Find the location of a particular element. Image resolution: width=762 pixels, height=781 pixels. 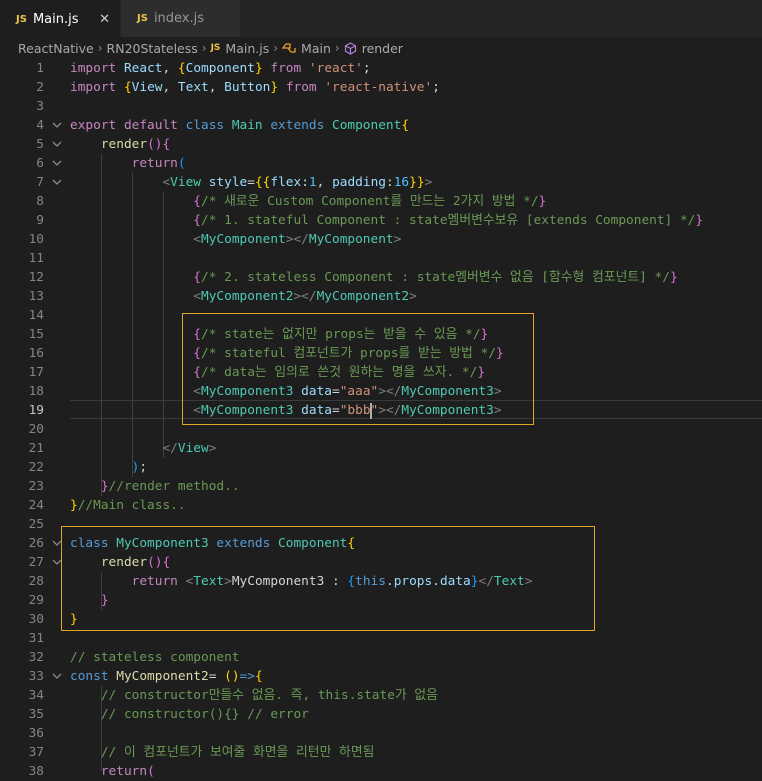

line-number: 4 is located at coordinates (40, 125).